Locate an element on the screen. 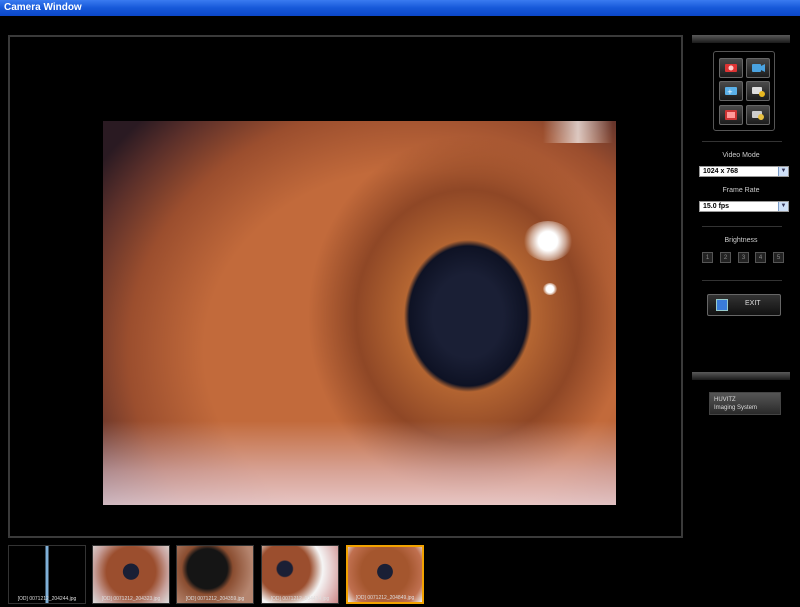 The image size is (800, 607). brightness-level-3: 3 is located at coordinates (743, 257).